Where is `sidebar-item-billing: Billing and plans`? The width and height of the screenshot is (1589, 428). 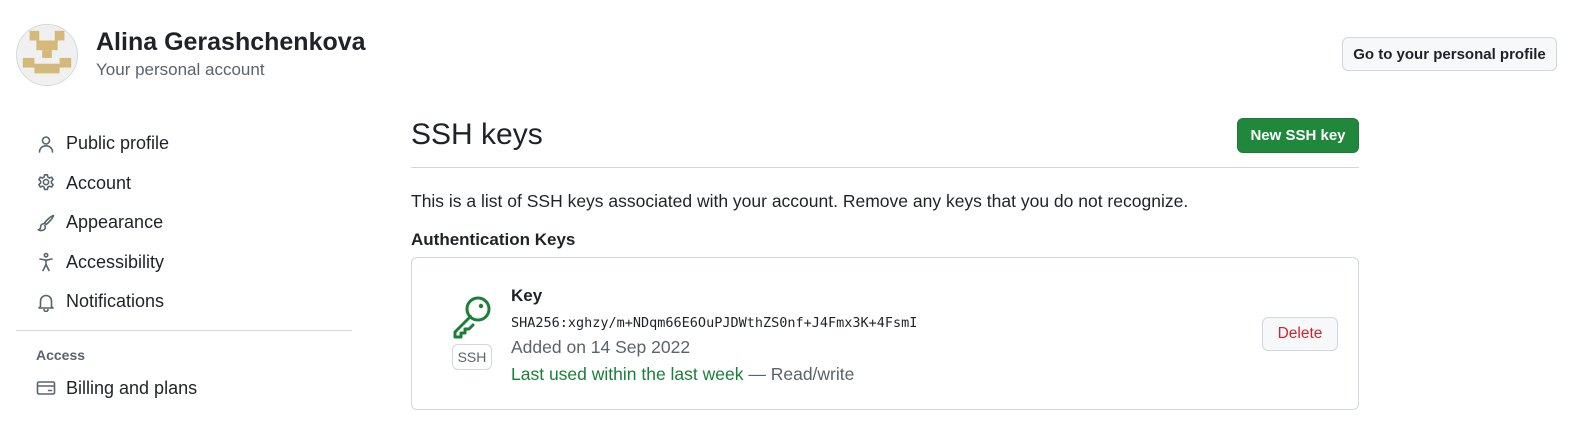
sidebar-item-billing: Billing and plans is located at coordinates (184, 389).